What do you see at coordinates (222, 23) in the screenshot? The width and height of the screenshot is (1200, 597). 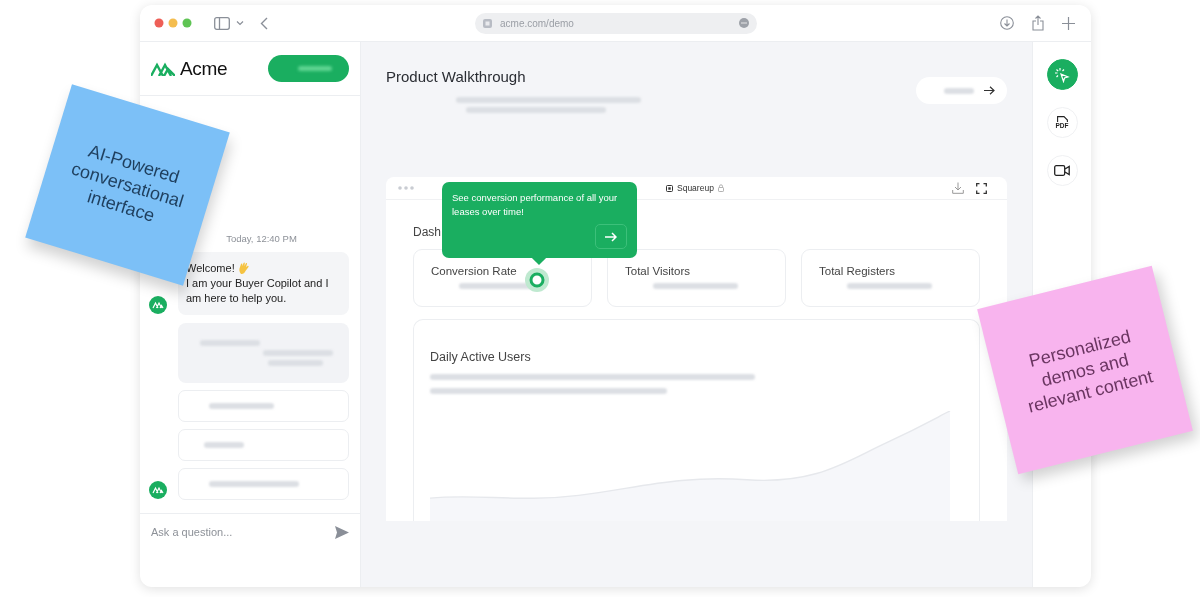 I see `sidebar-toggle-icon` at bounding box center [222, 23].